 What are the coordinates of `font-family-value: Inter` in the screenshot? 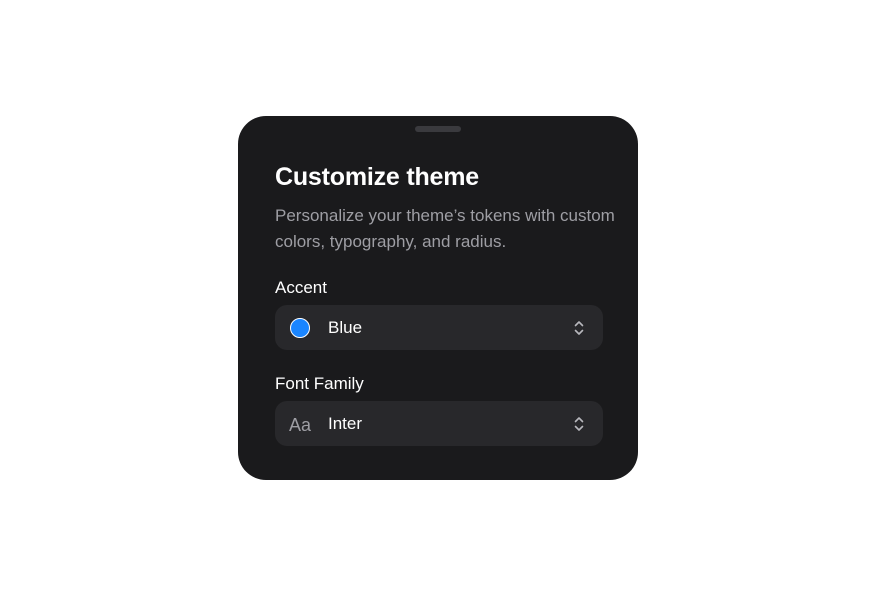 It's located at (345, 423).